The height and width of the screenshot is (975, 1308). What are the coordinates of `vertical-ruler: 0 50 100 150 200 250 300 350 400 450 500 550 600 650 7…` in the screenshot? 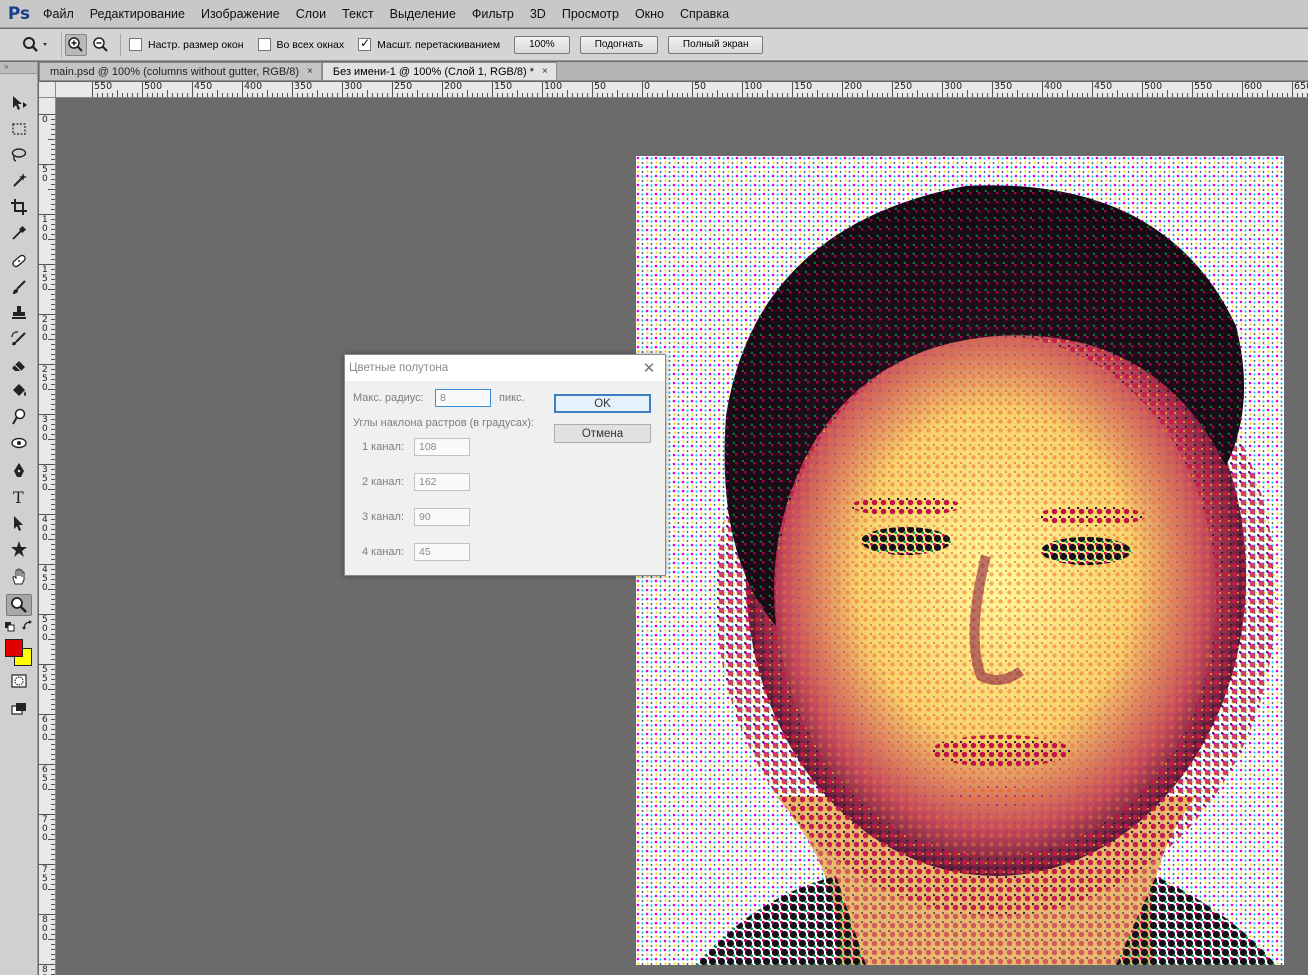 It's located at (47, 536).